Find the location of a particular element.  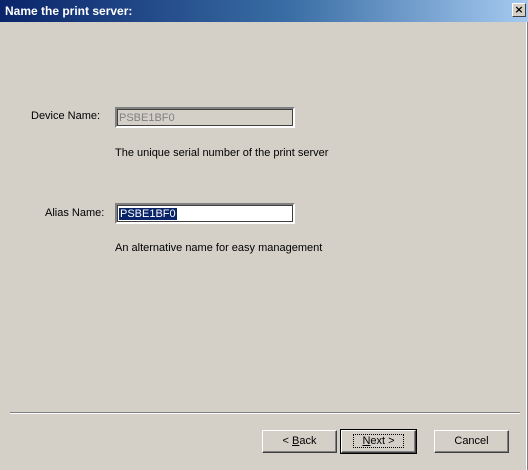

alias-name-label: Alias Name: is located at coordinates (75, 213).